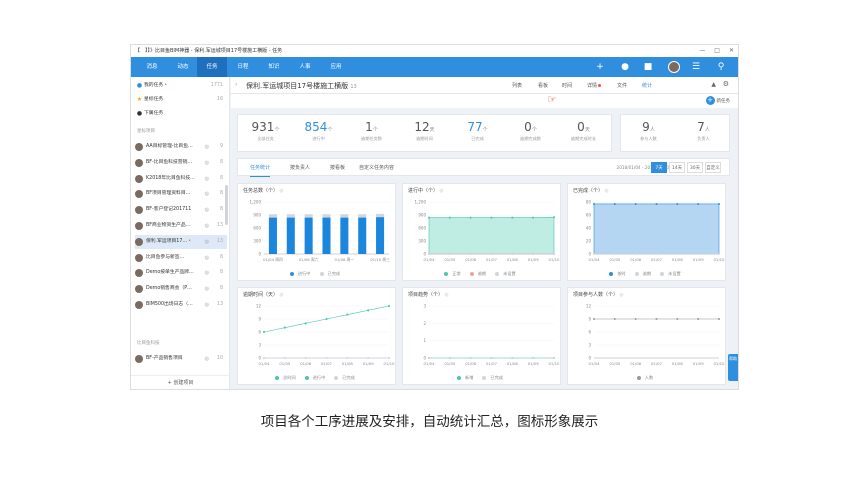 The width and height of the screenshot is (859, 478). I want to click on chart-legend: 正常 逾期 未设置, so click(481, 274).